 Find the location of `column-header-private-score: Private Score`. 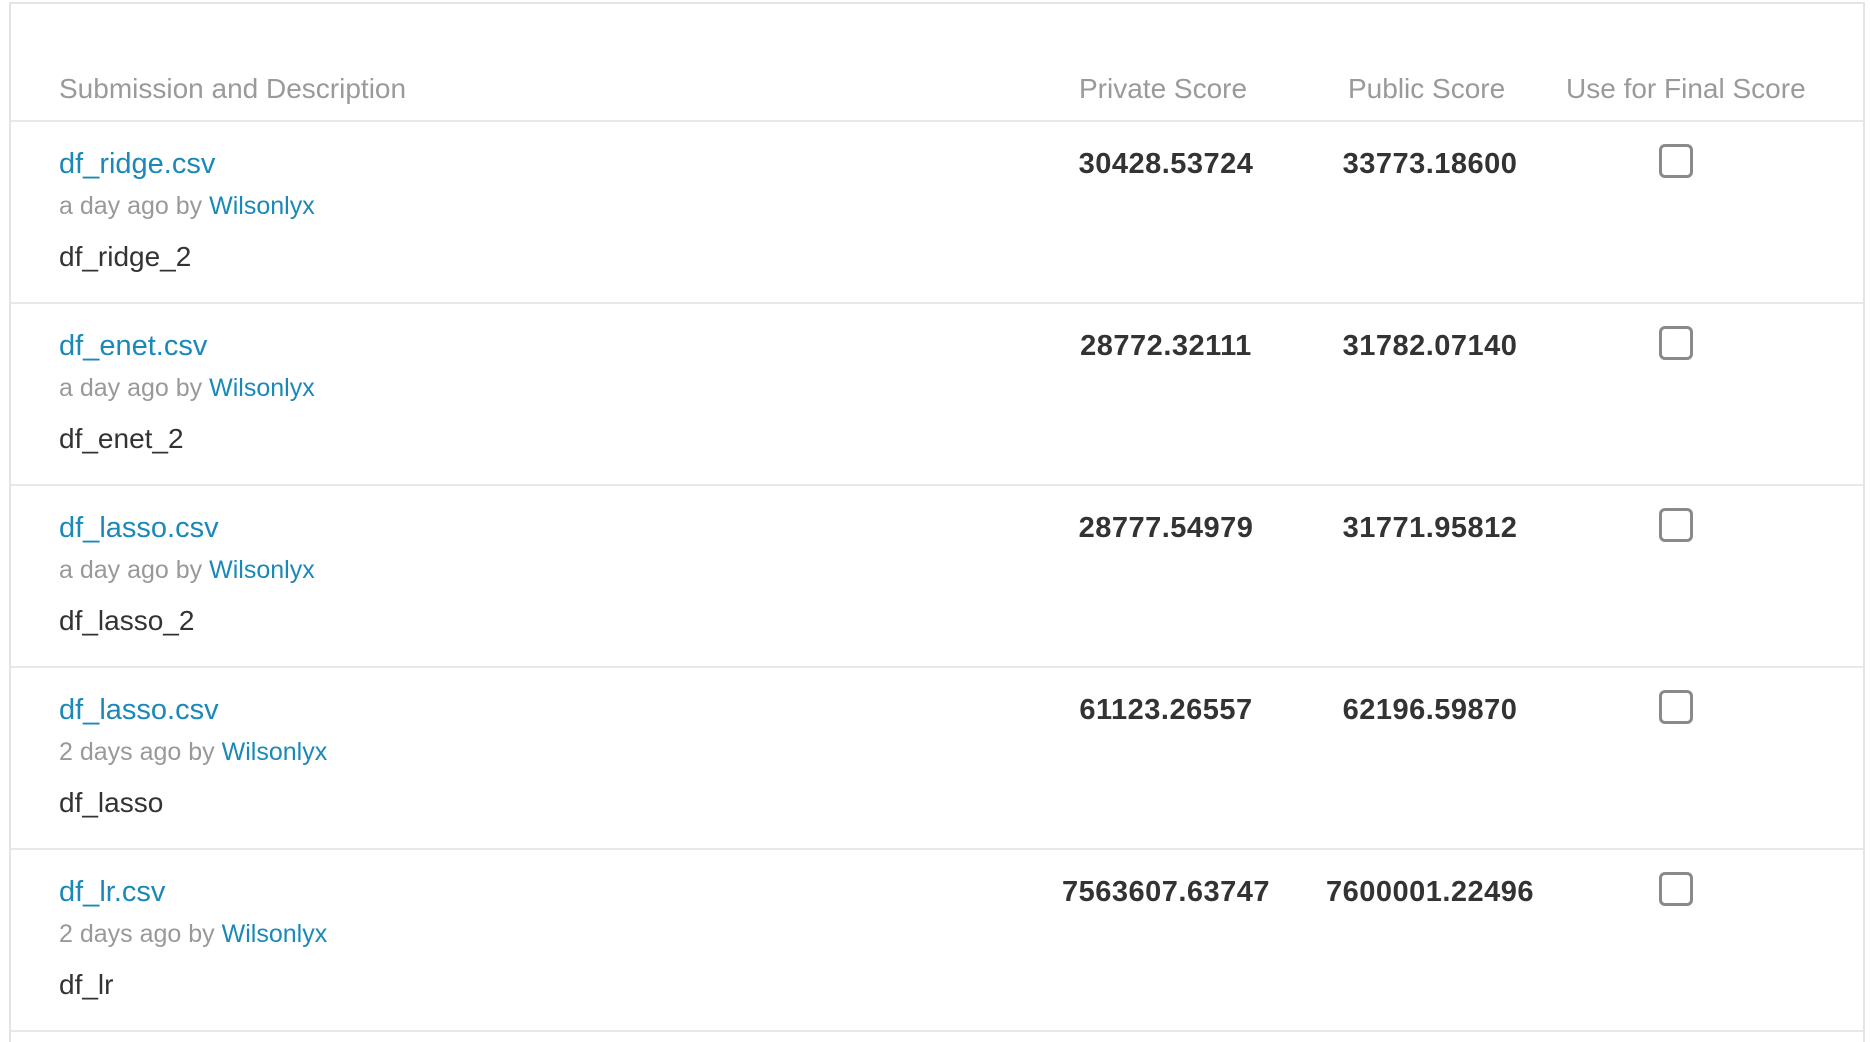

column-header-private-score: Private Score is located at coordinates (1163, 89).